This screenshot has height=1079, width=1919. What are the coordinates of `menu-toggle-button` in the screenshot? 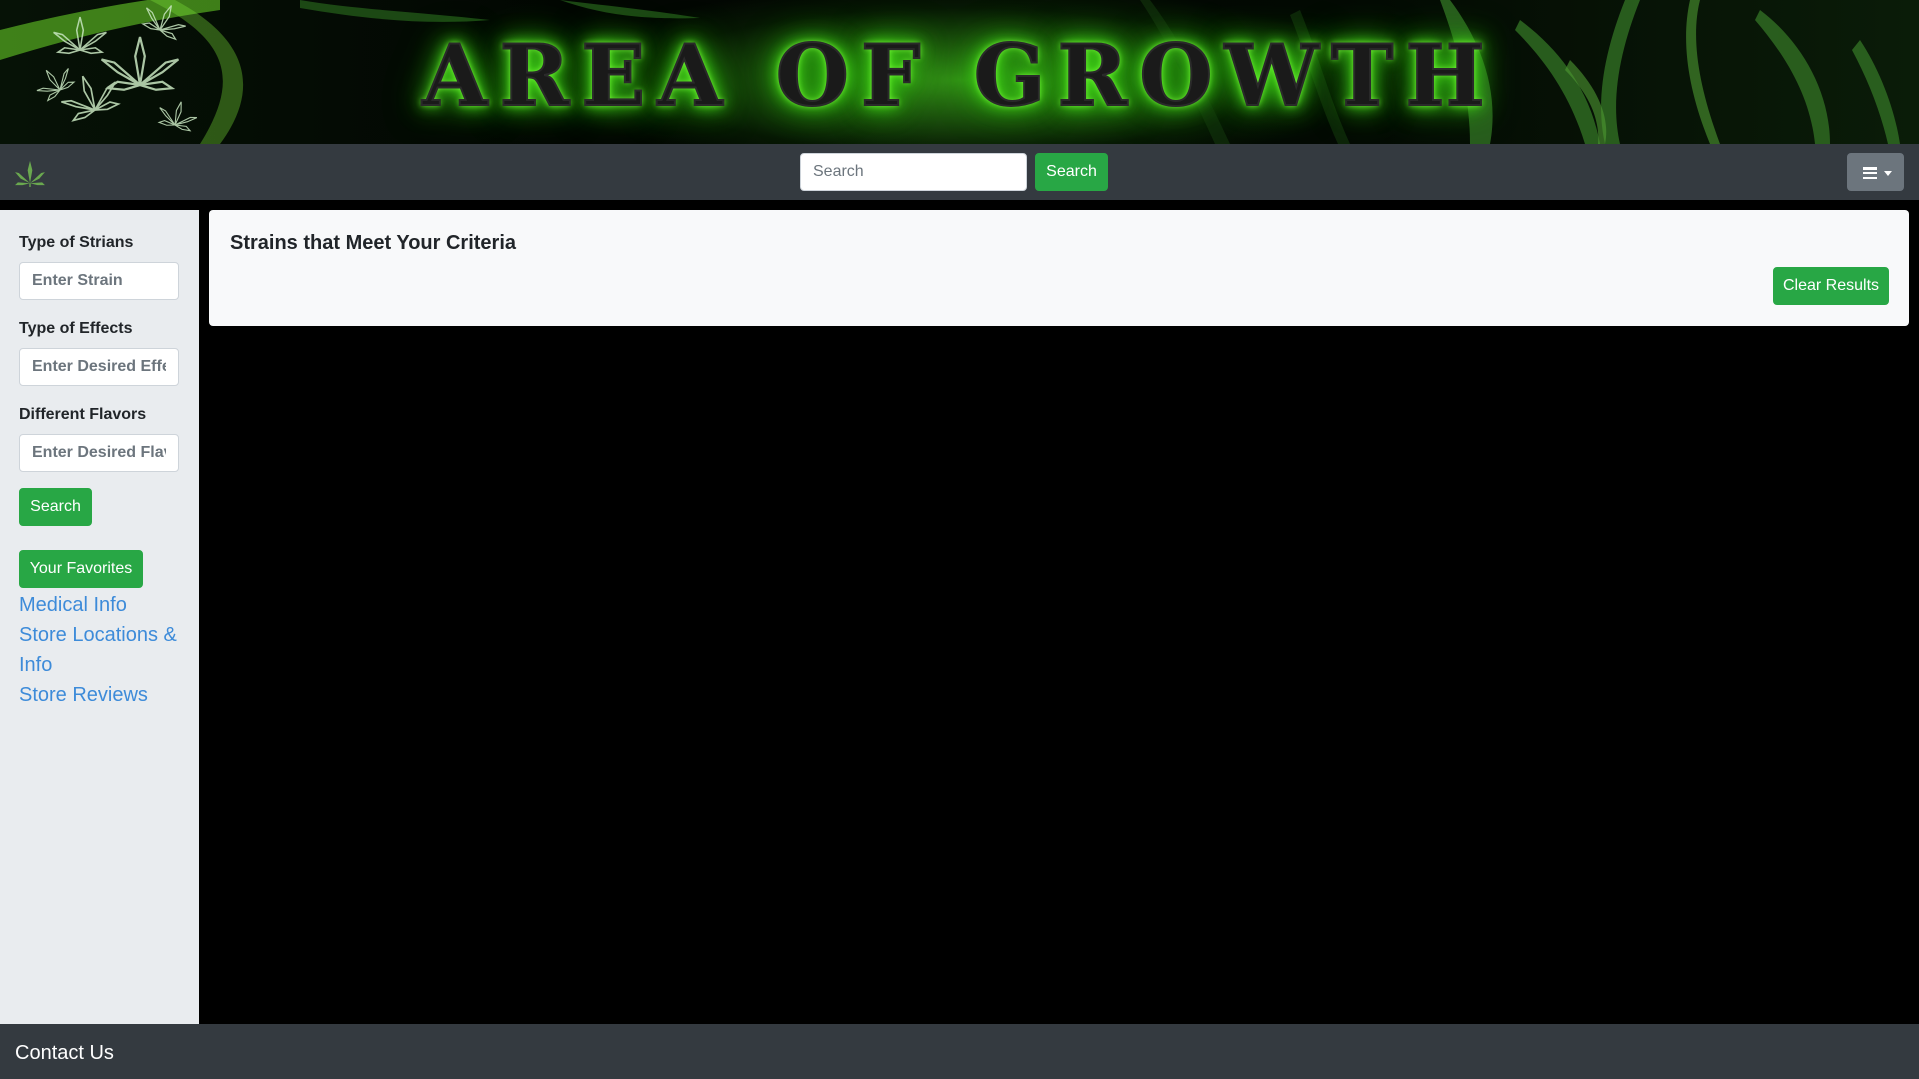 It's located at (1875, 172).